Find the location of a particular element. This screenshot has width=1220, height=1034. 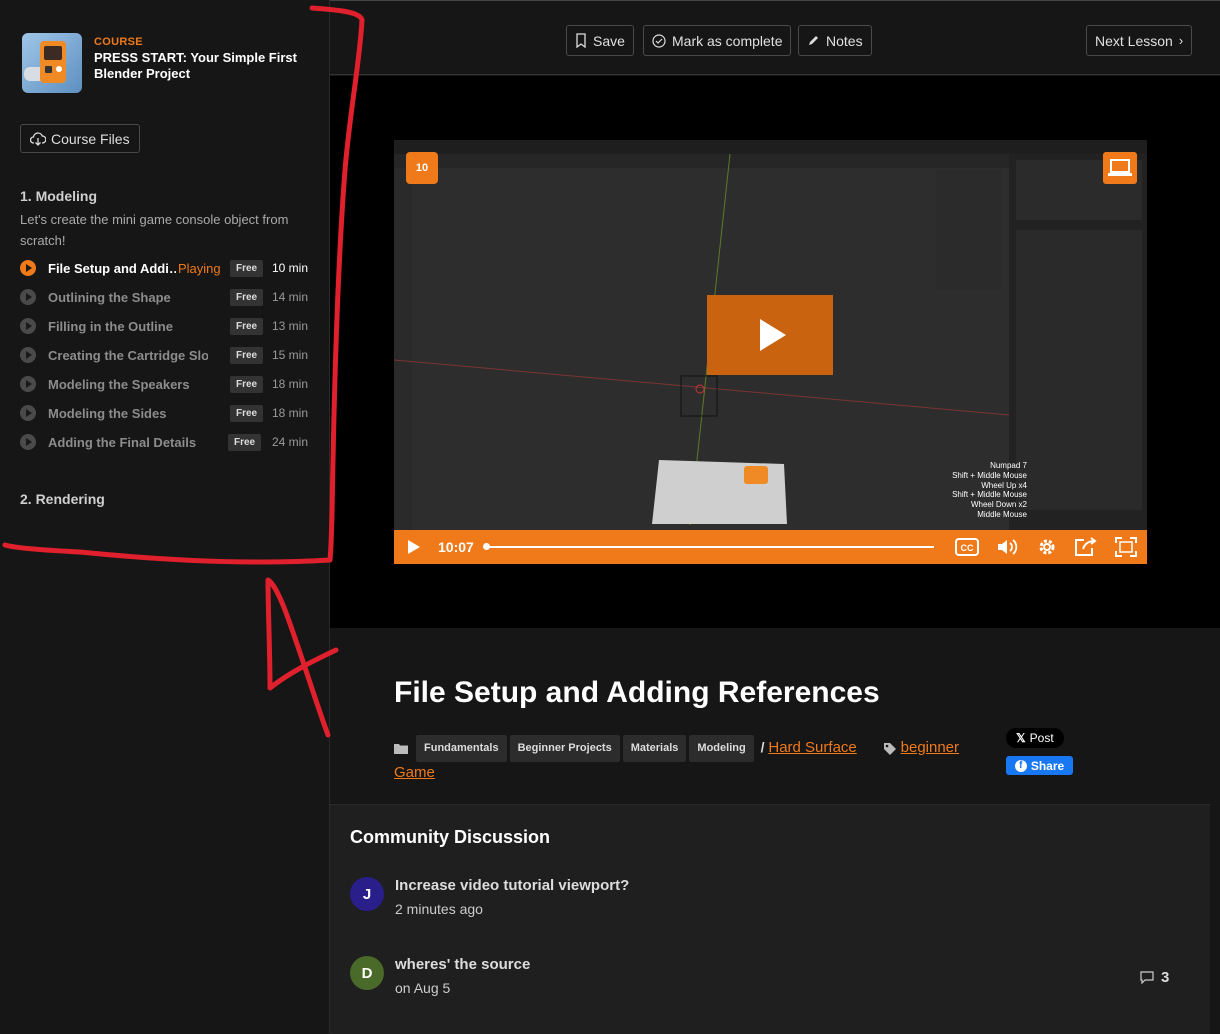

facebook-share-label: Share is located at coordinates (1047, 765).